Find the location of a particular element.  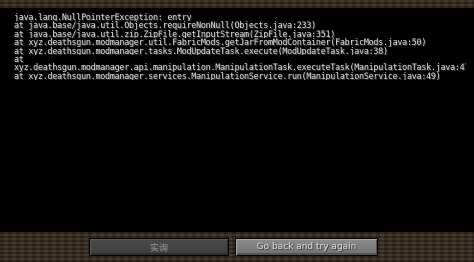

go-back-button: Go back and try again is located at coordinates (306, 247).